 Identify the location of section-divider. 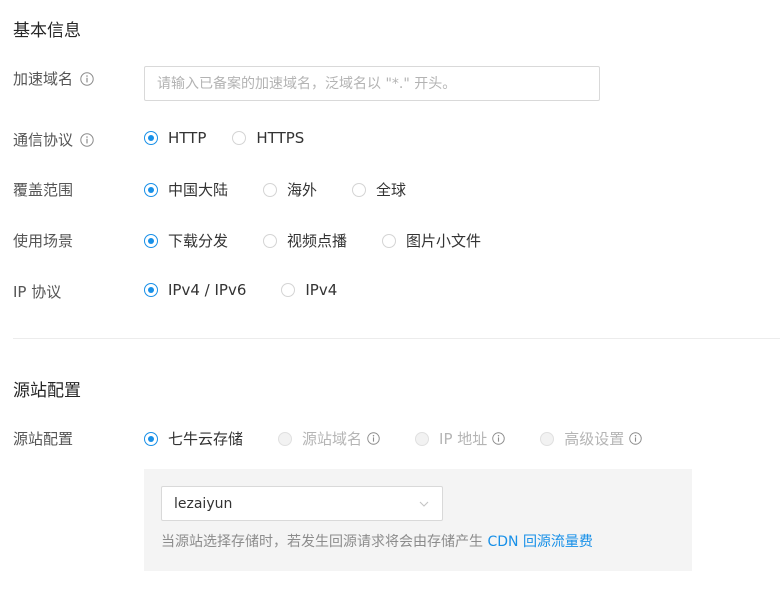
(396, 338).